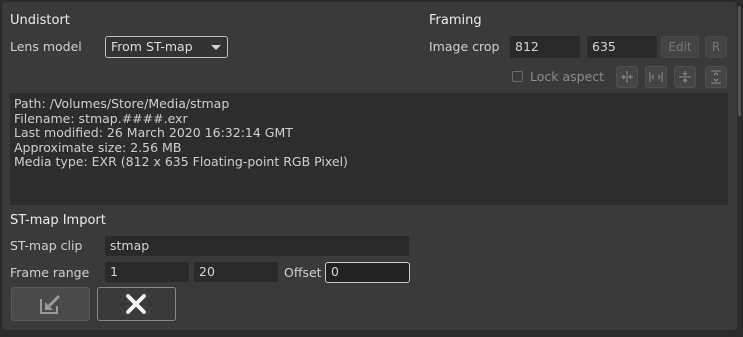  Describe the element at coordinates (680, 47) in the screenshot. I see `edit-button: Edit` at that location.